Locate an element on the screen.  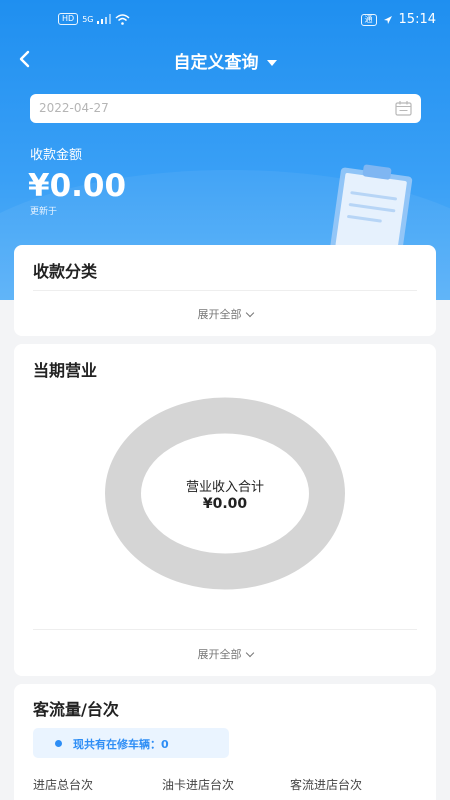
query-type-selector: 自定义查询 is located at coordinates (225, 60).